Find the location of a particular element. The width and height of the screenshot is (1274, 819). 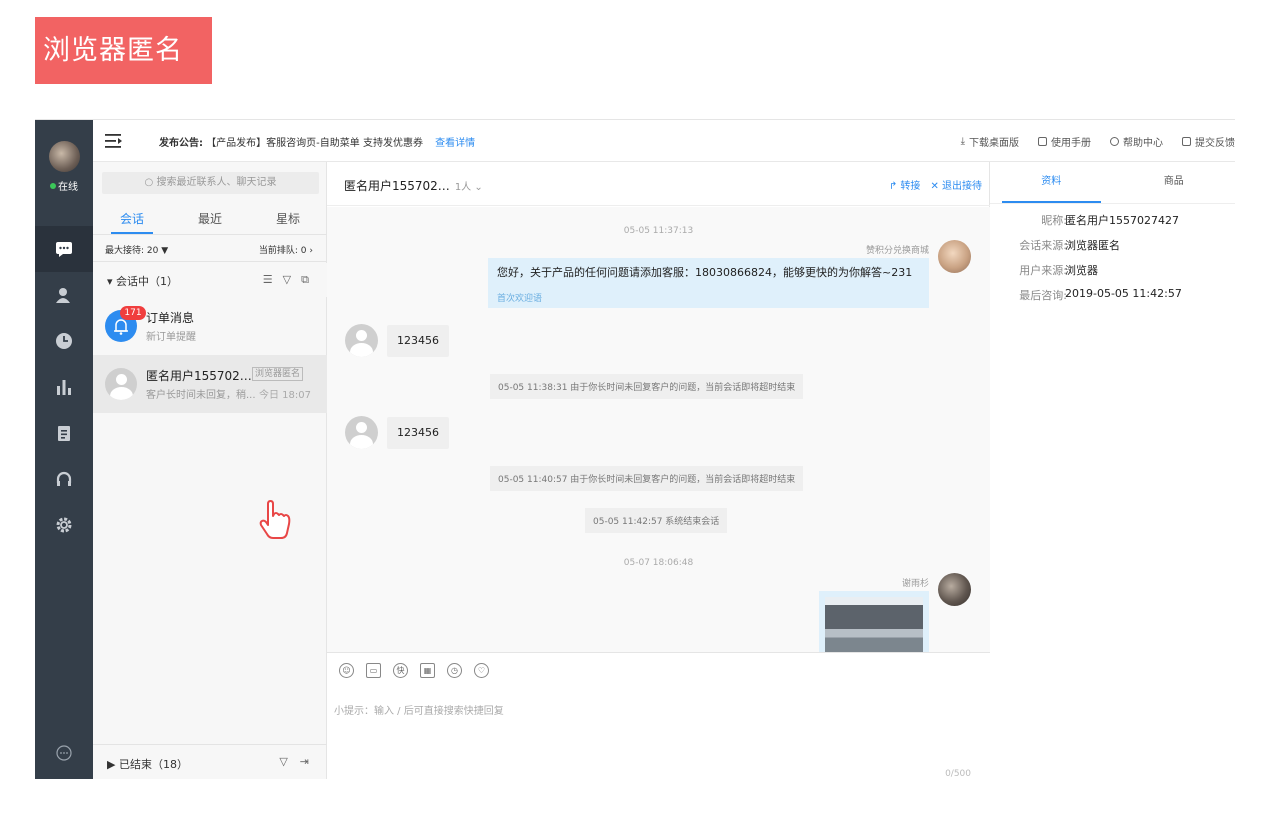

tab-profile: 资料 is located at coordinates (1051, 182).